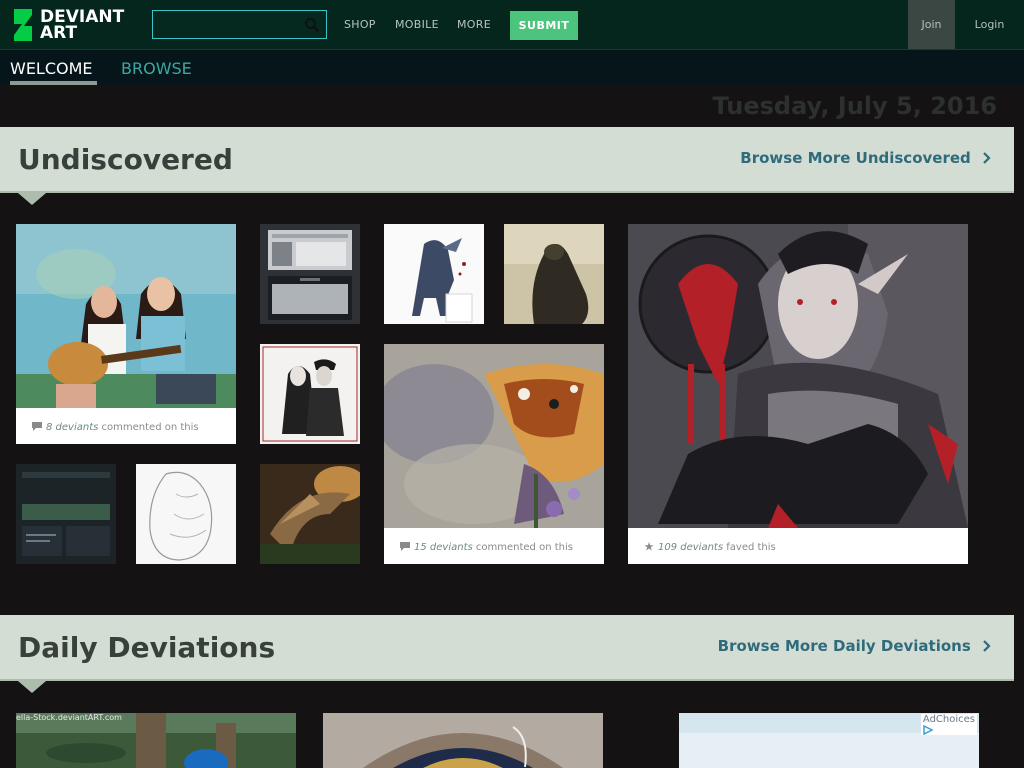  I want to click on nav-more: MORE, so click(474, 24).